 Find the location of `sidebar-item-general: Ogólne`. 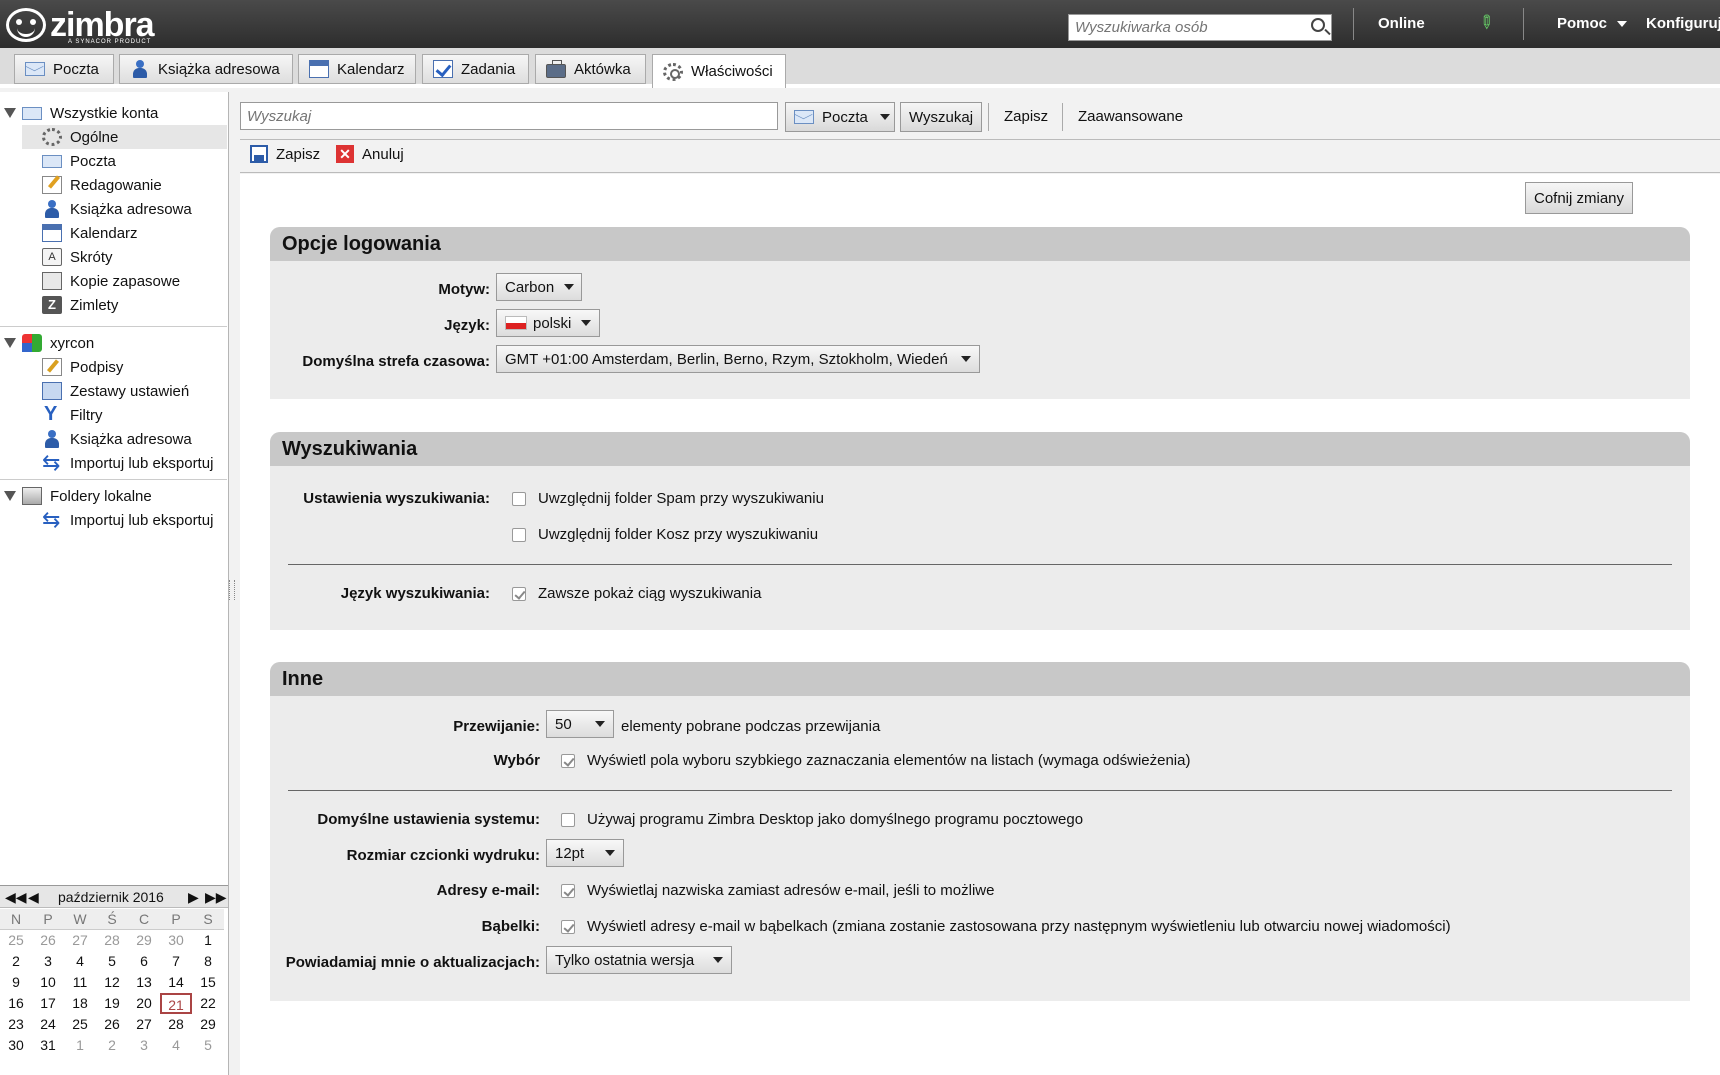

sidebar-item-general: Ogólne is located at coordinates (124, 137).